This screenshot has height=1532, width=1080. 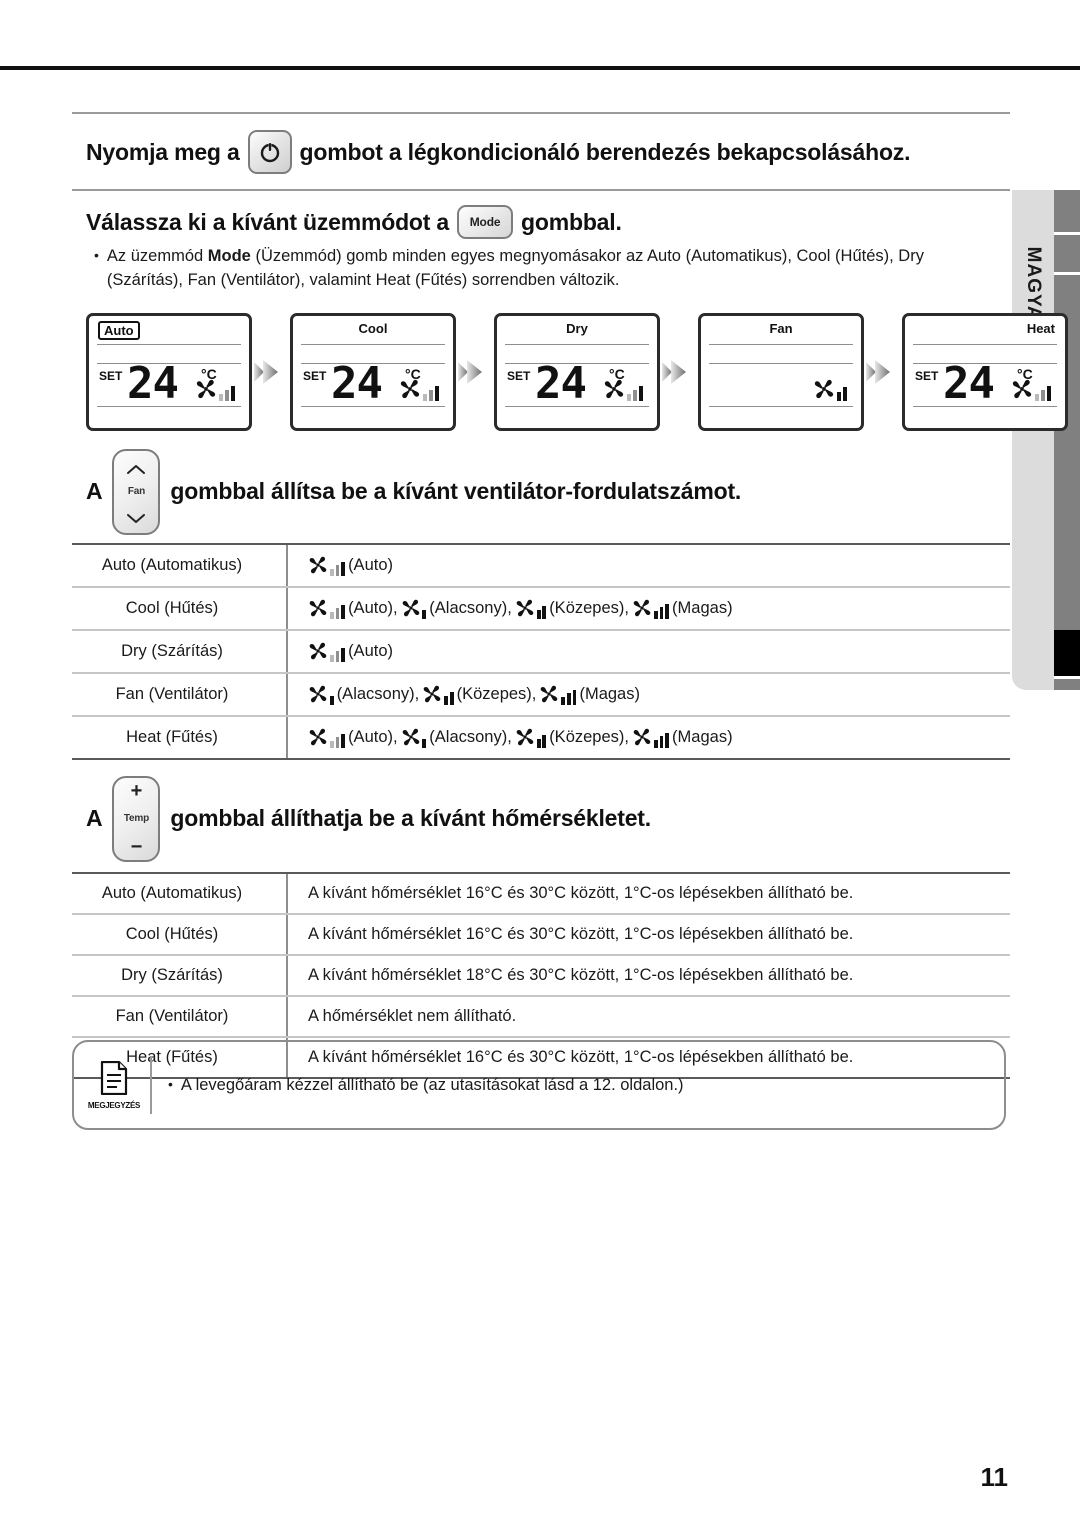 What do you see at coordinates (180, 975) in the screenshot?
I see `temp-row-mode: Dry (Szárítás)` at bounding box center [180, 975].